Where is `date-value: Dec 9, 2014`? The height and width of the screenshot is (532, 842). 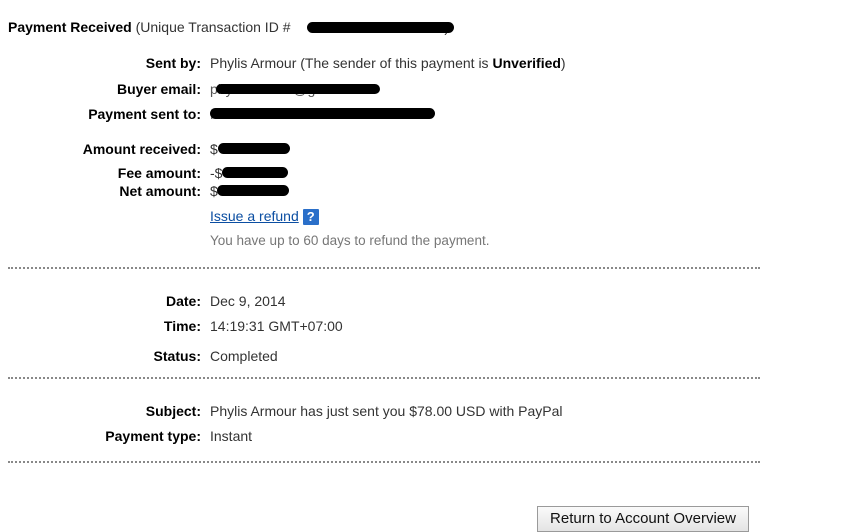 date-value: Dec 9, 2014 is located at coordinates (248, 301).